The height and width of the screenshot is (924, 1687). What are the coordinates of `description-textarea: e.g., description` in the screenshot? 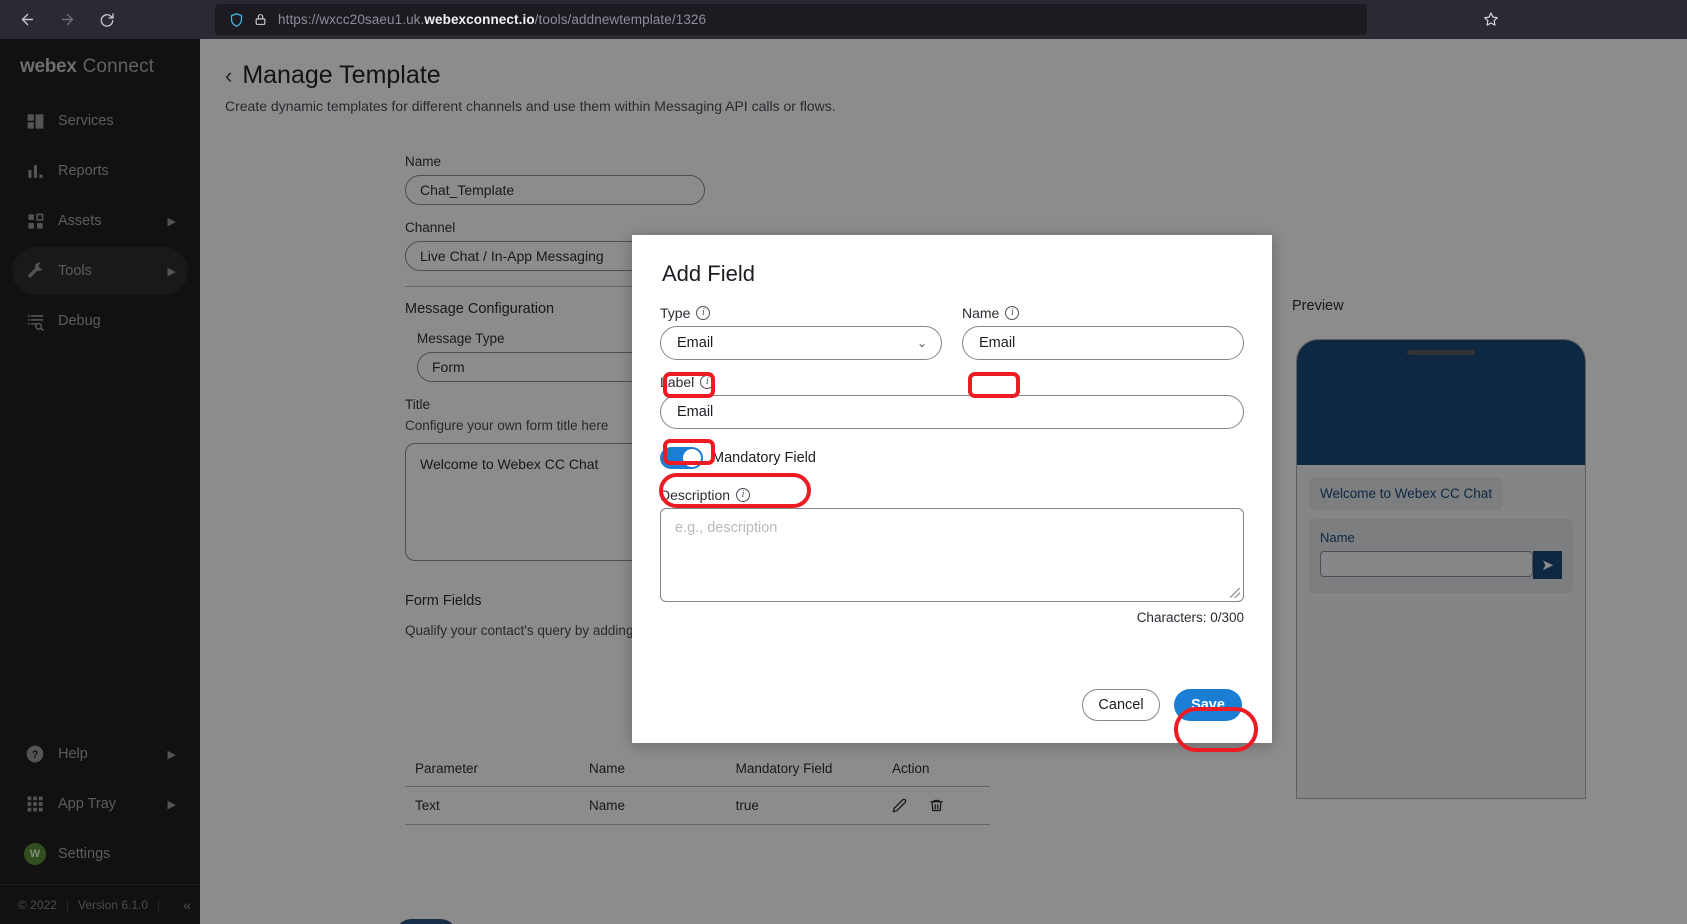 It's located at (952, 555).